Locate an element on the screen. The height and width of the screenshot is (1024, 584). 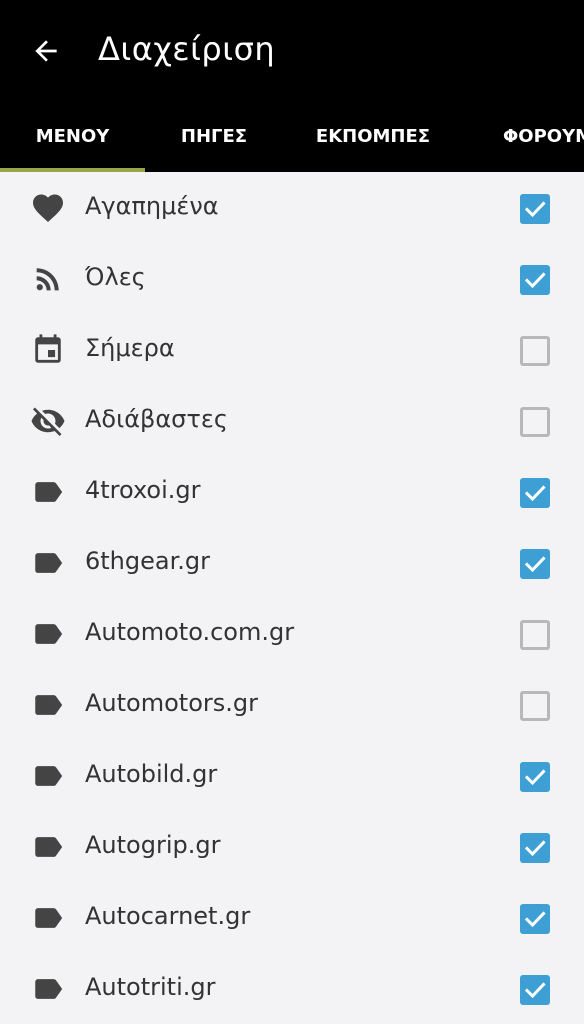
list-item: Autocarnet.gr is located at coordinates (292, 917).